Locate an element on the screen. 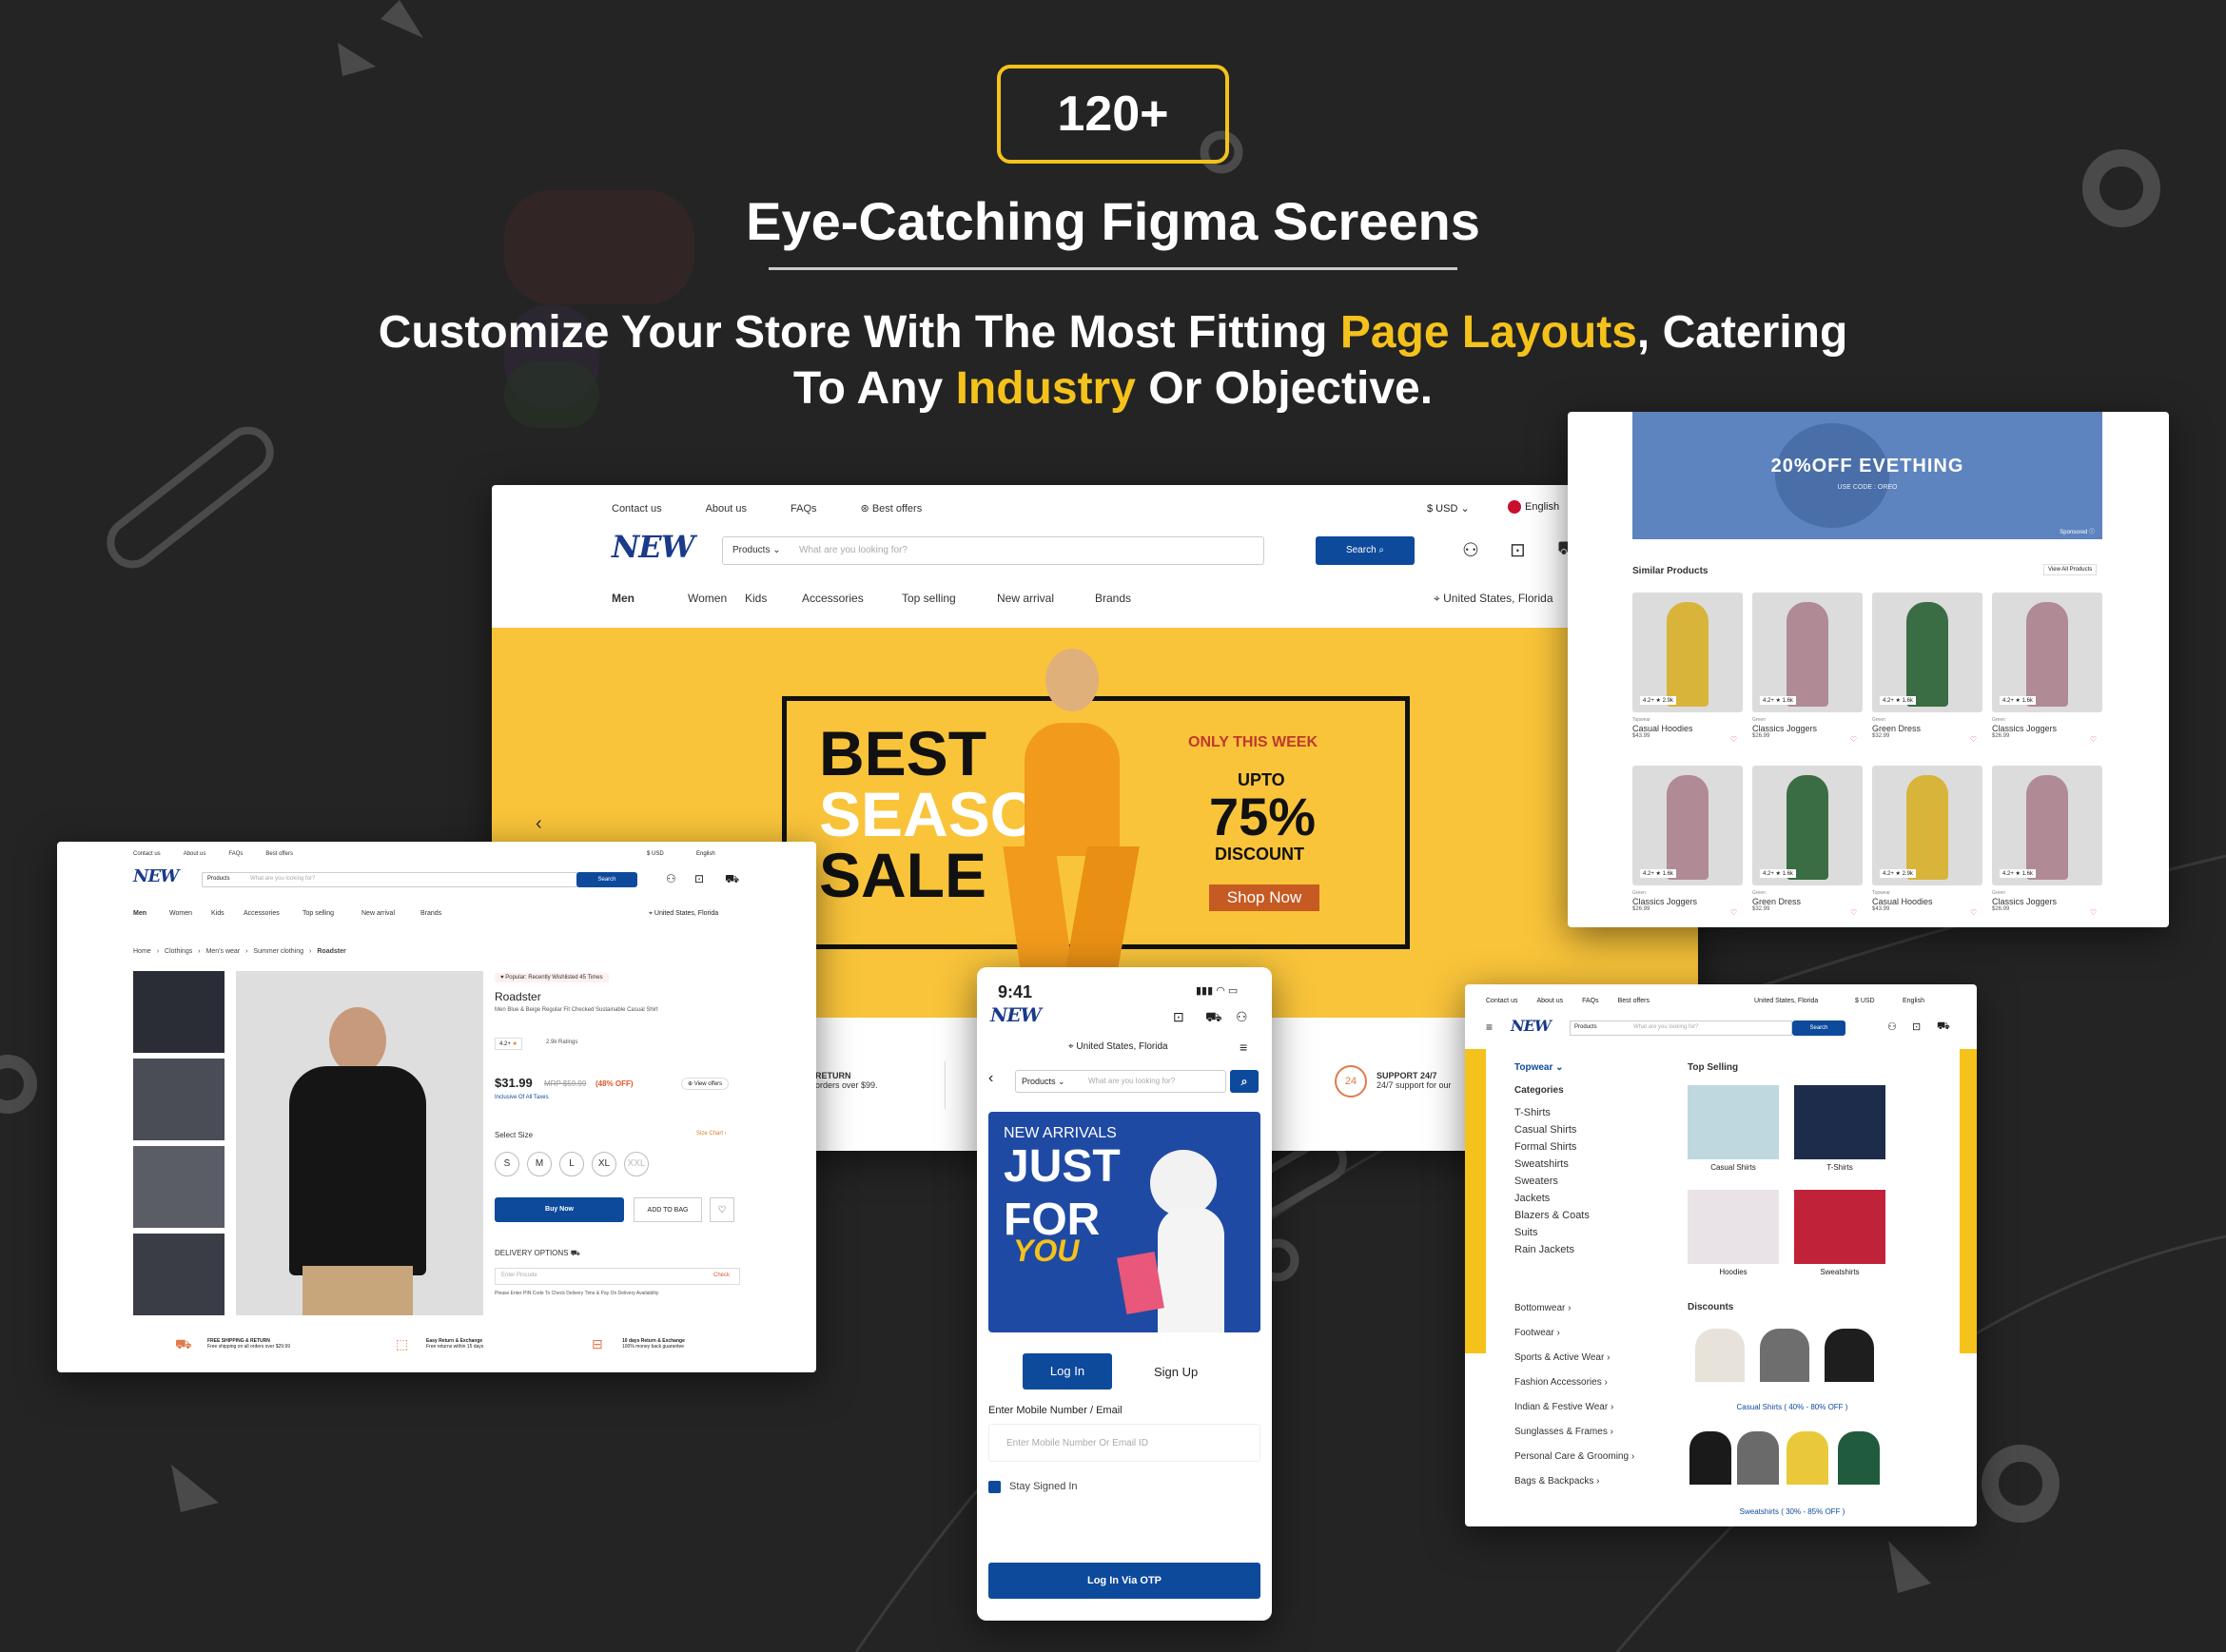  search-button: Search is located at coordinates (606, 879).